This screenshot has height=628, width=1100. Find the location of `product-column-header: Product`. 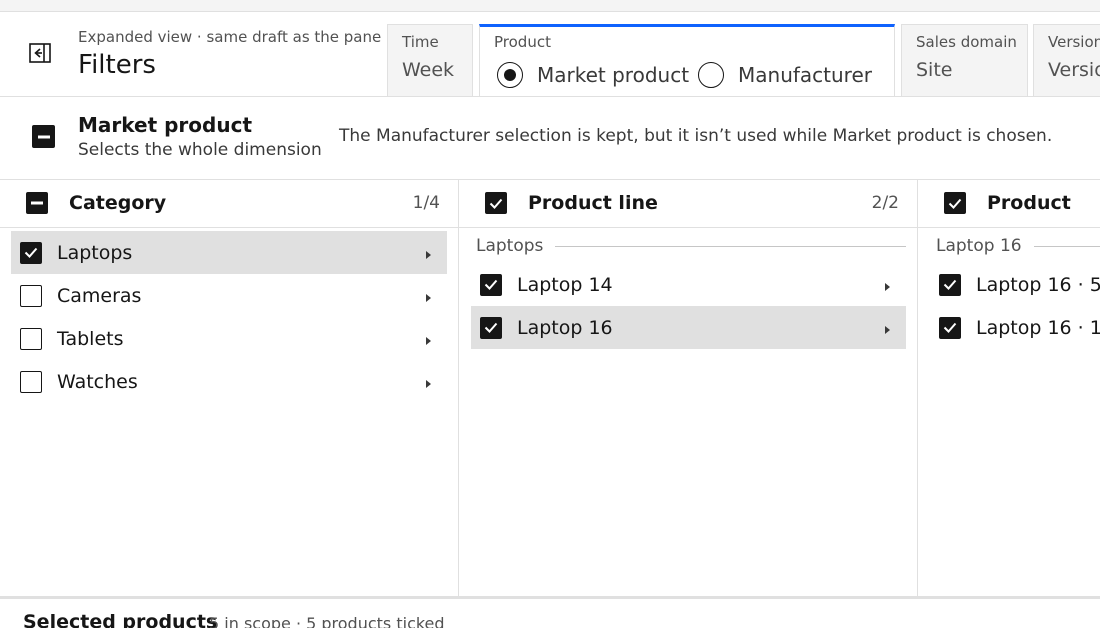

product-column-header: Product is located at coordinates (1009, 204).